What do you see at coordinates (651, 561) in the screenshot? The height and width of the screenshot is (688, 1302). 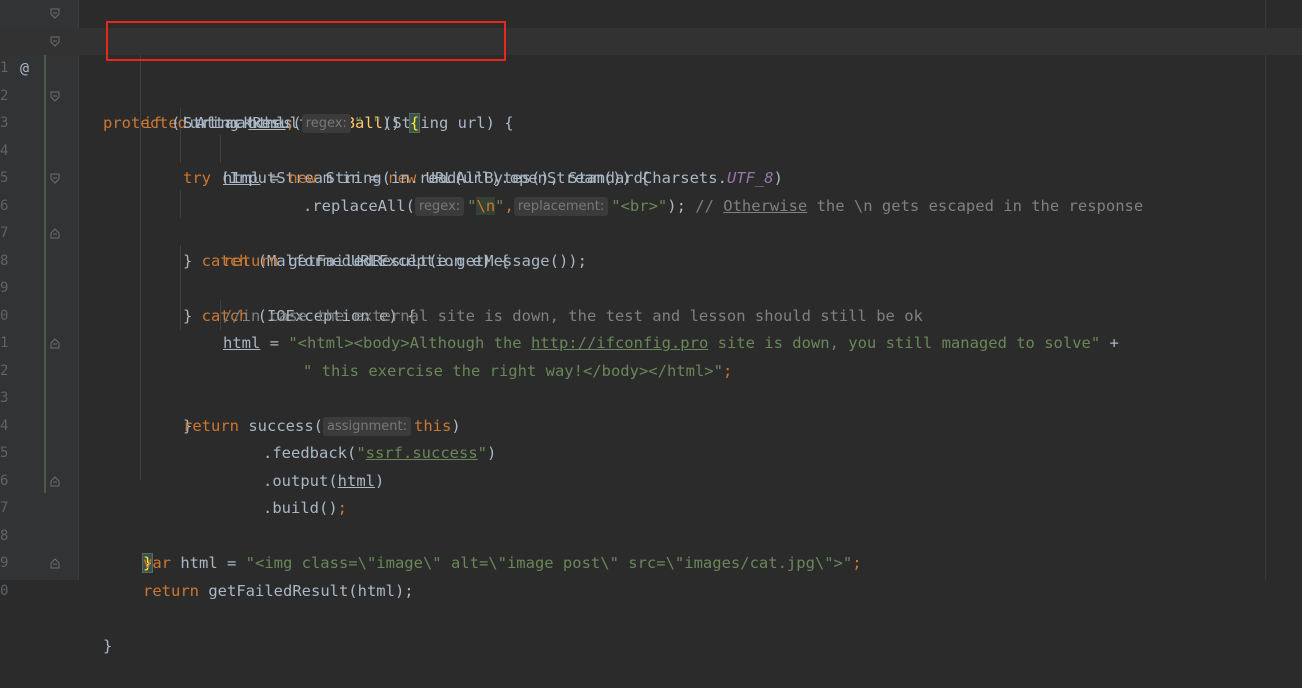 I see `code-line: 9 return getFailedResult(html);` at bounding box center [651, 561].